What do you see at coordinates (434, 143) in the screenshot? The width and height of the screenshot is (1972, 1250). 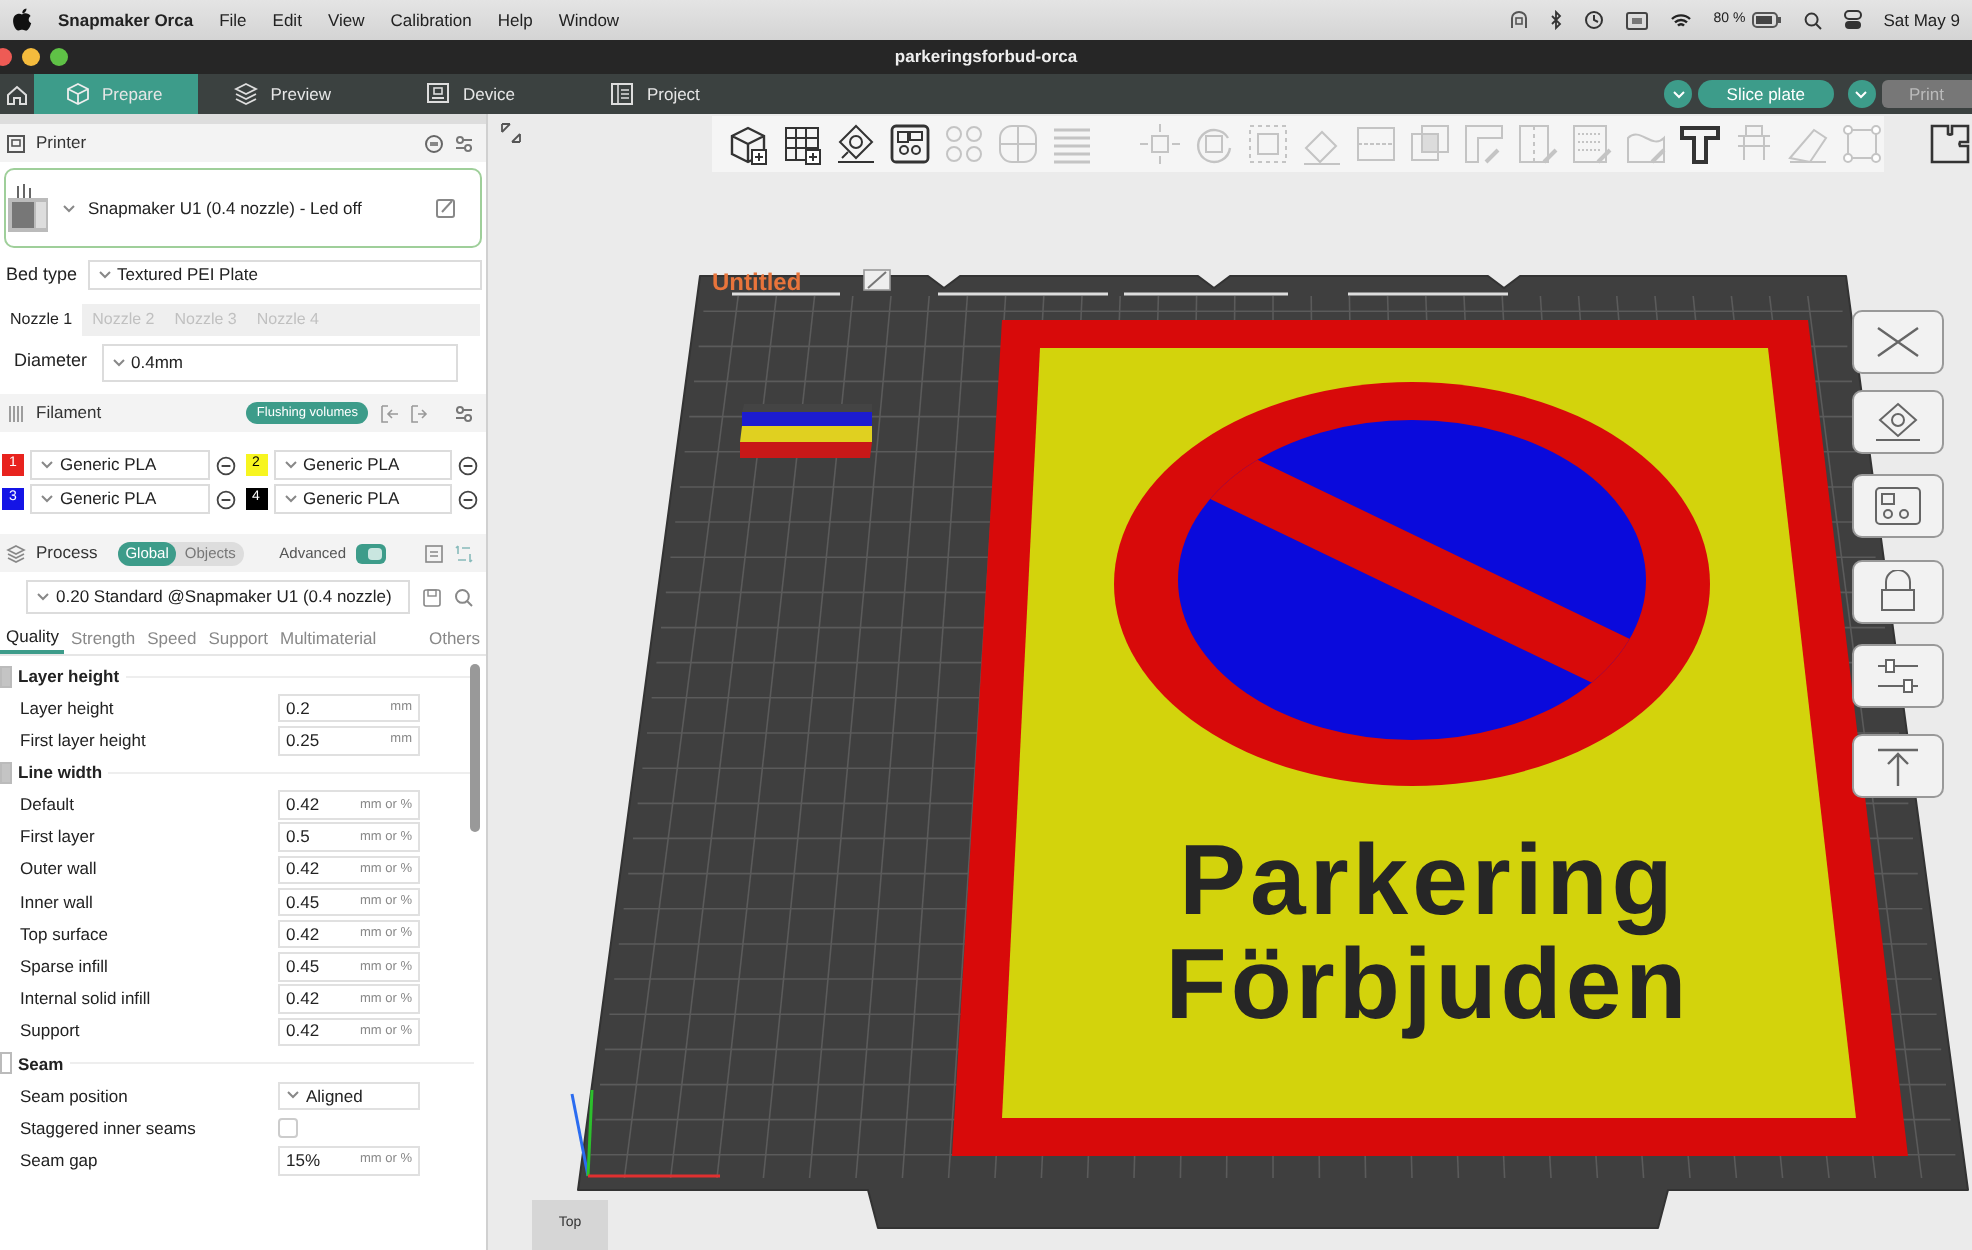 I see `sync-icon` at bounding box center [434, 143].